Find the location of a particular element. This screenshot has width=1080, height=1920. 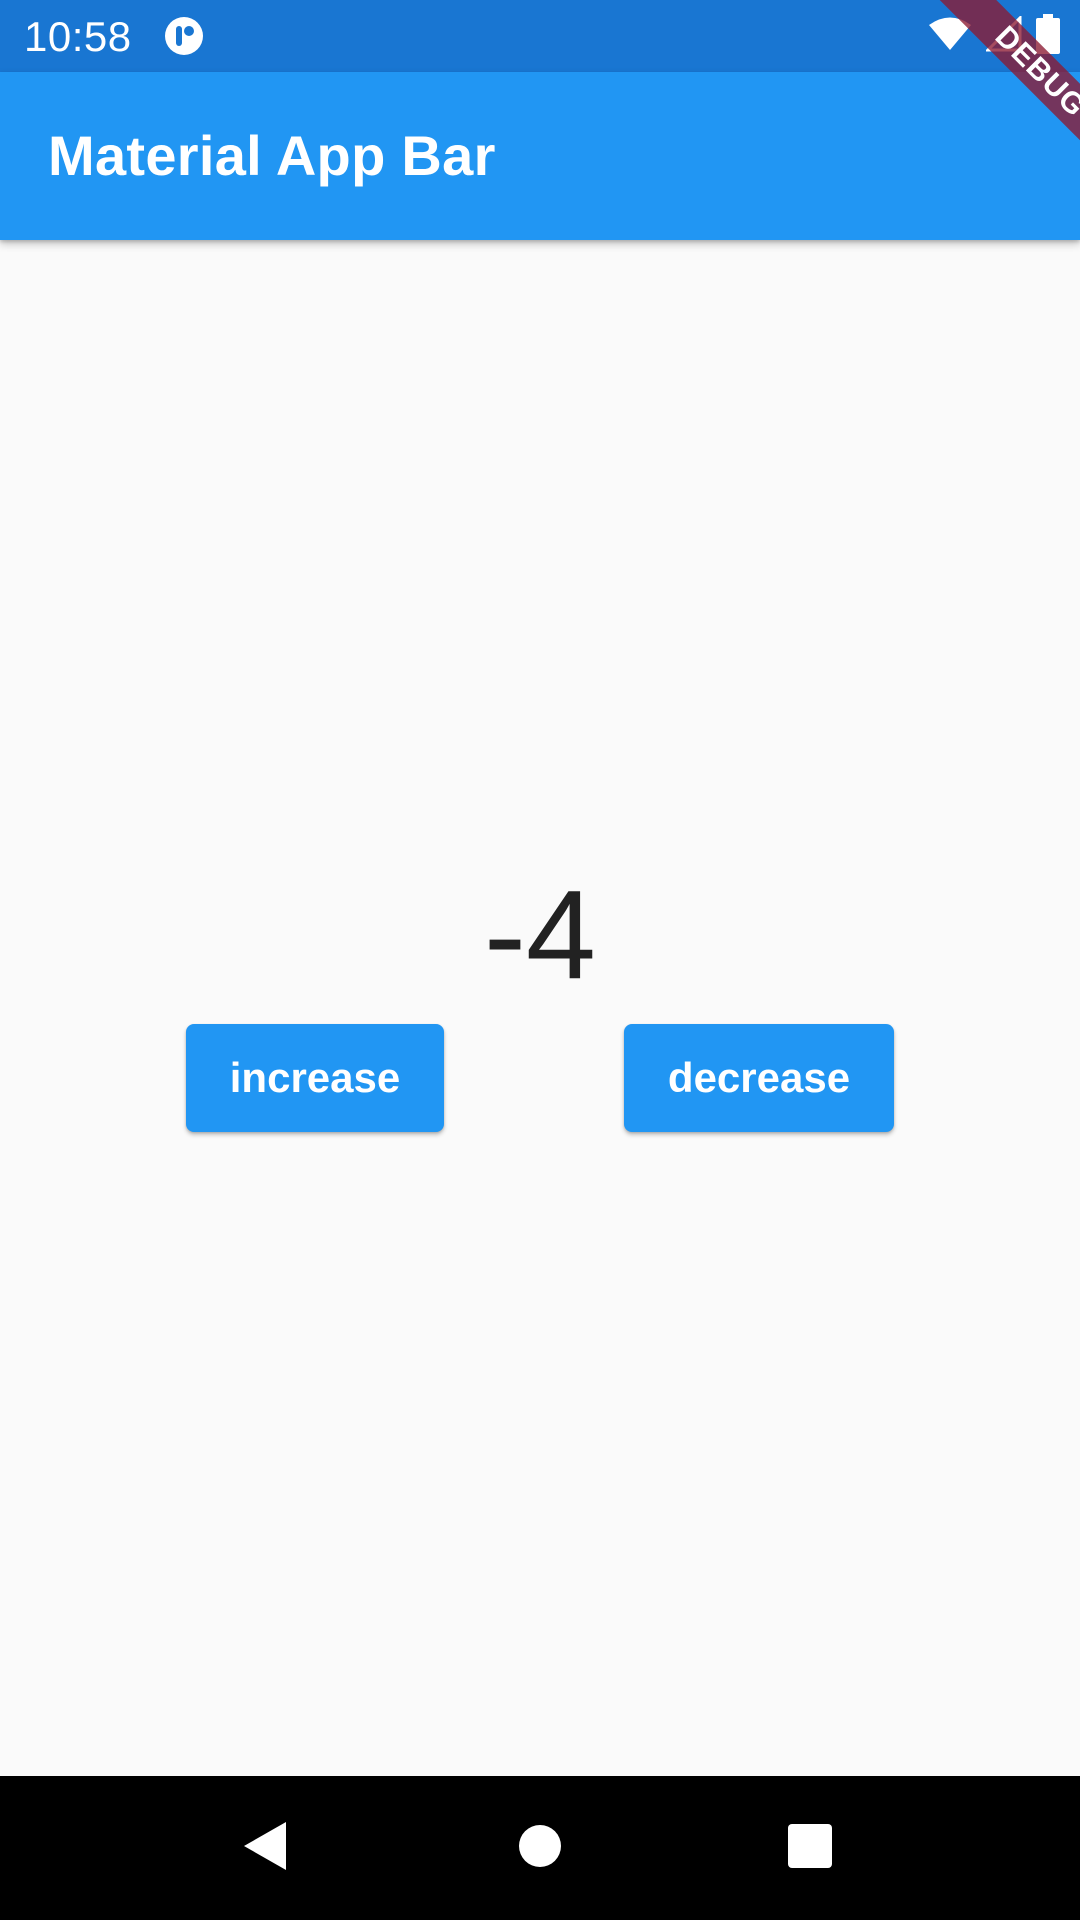

status-time: 10:58 is located at coordinates (78, 36).